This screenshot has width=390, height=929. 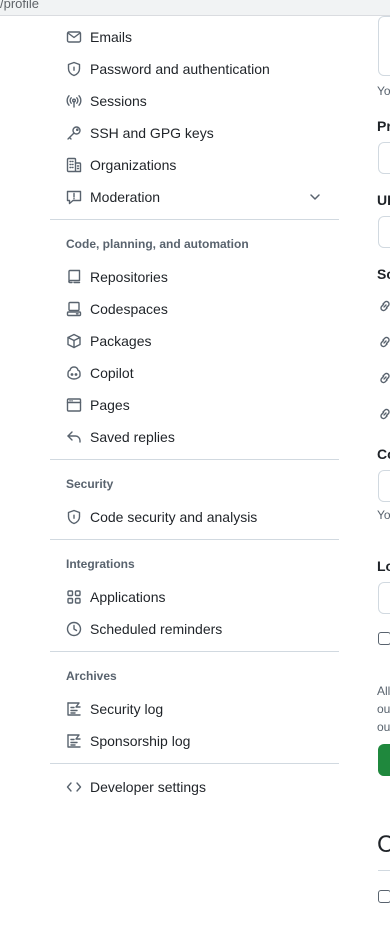 I want to click on notice-text: All, so click(x=383, y=691).